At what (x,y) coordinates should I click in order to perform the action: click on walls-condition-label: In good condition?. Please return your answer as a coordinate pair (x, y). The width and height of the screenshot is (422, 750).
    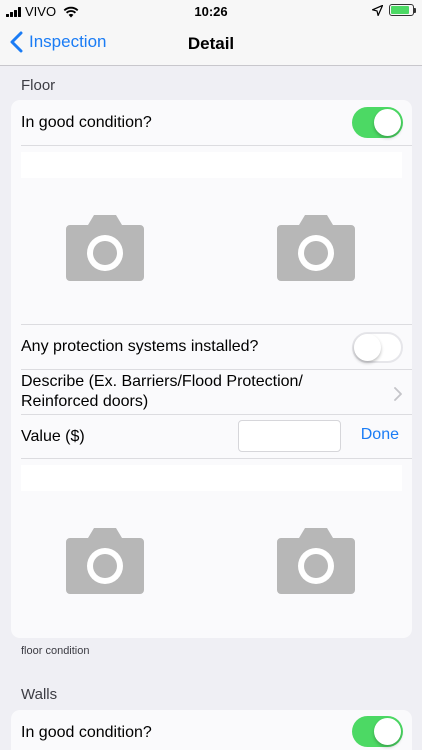
    Looking at the image, I should click on (86, 732).